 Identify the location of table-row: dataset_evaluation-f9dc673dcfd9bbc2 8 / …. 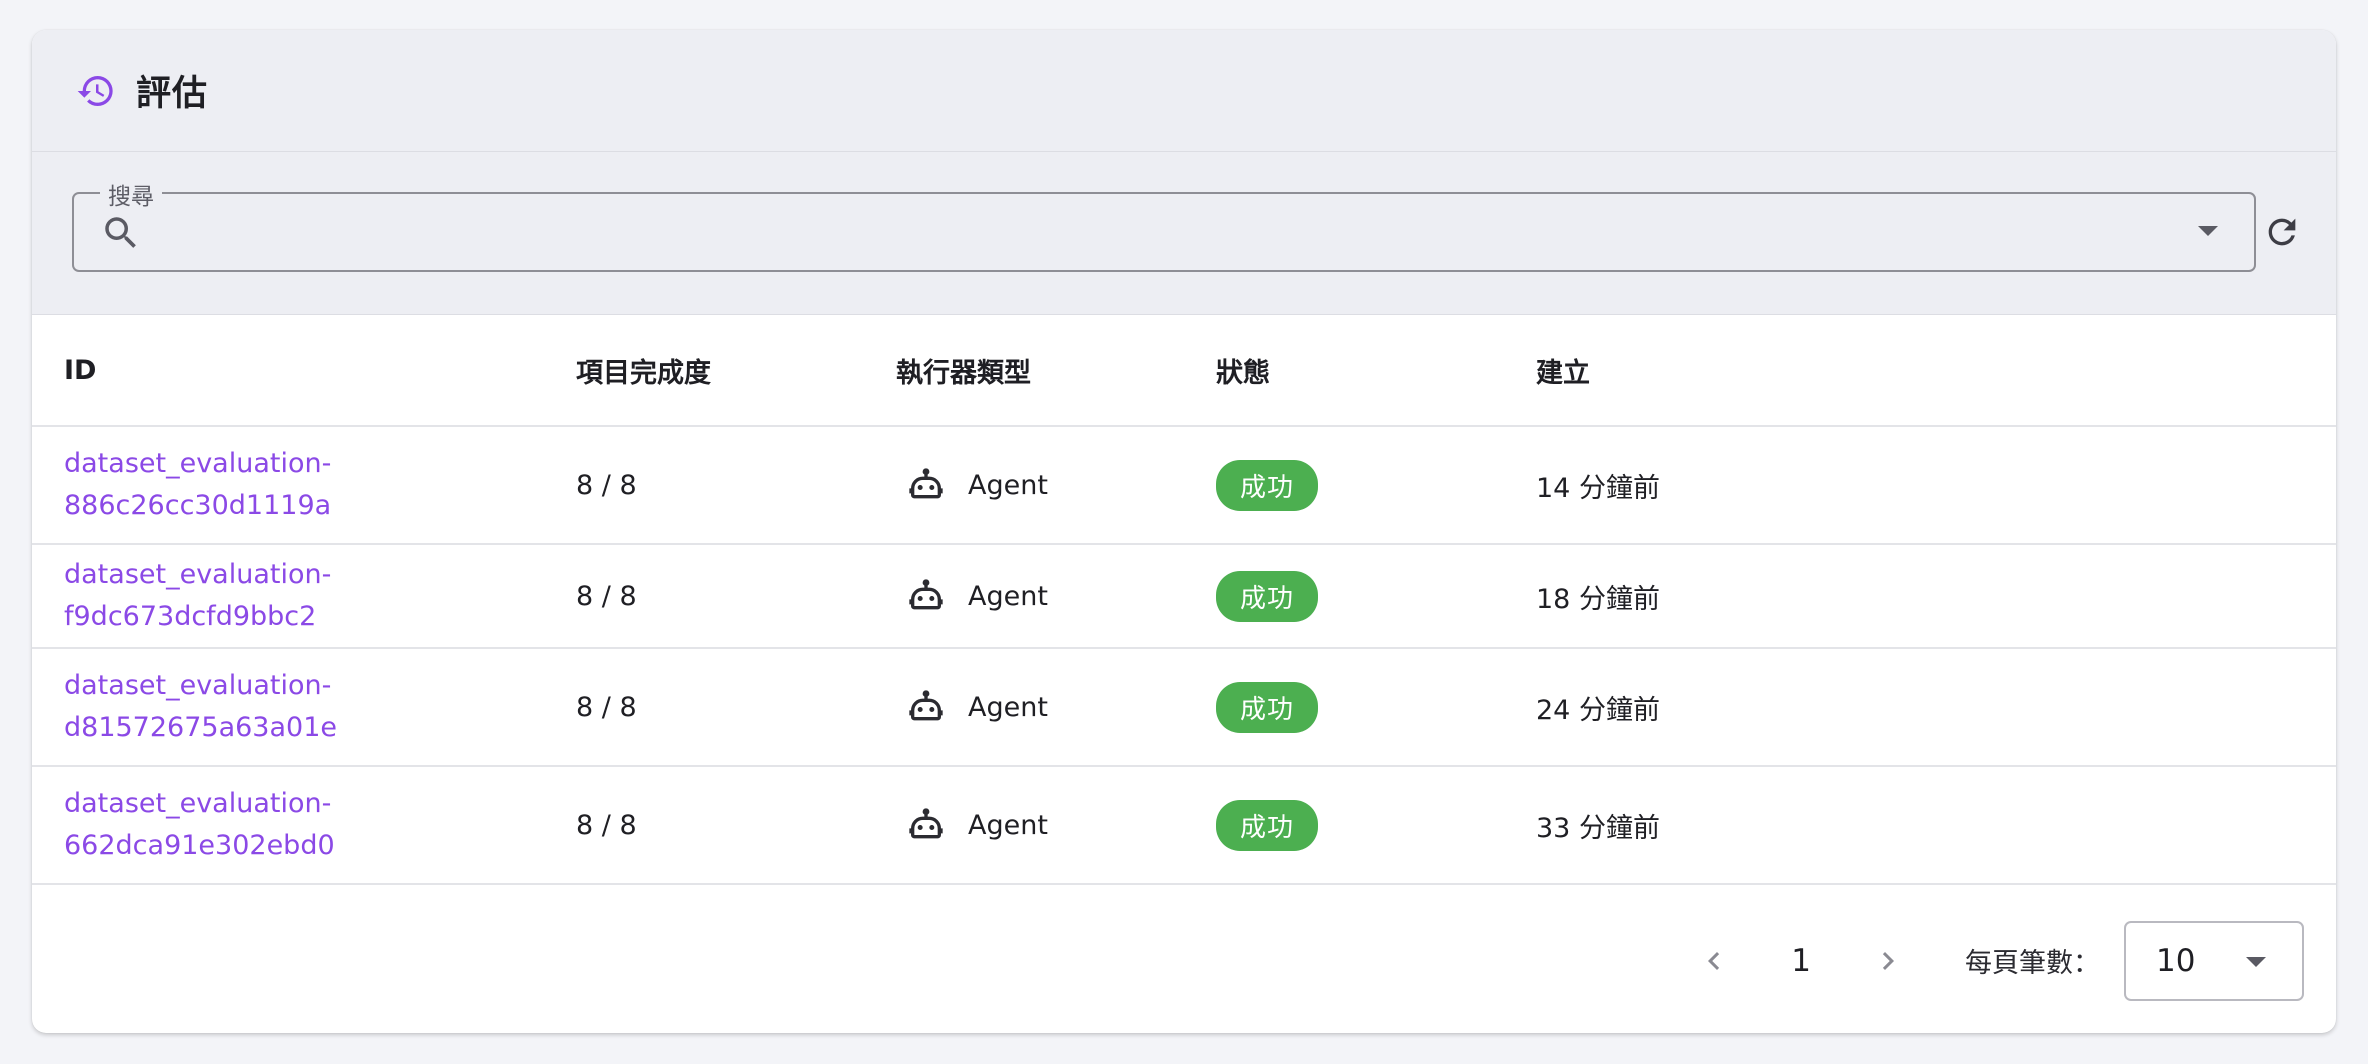
(1184, 596).